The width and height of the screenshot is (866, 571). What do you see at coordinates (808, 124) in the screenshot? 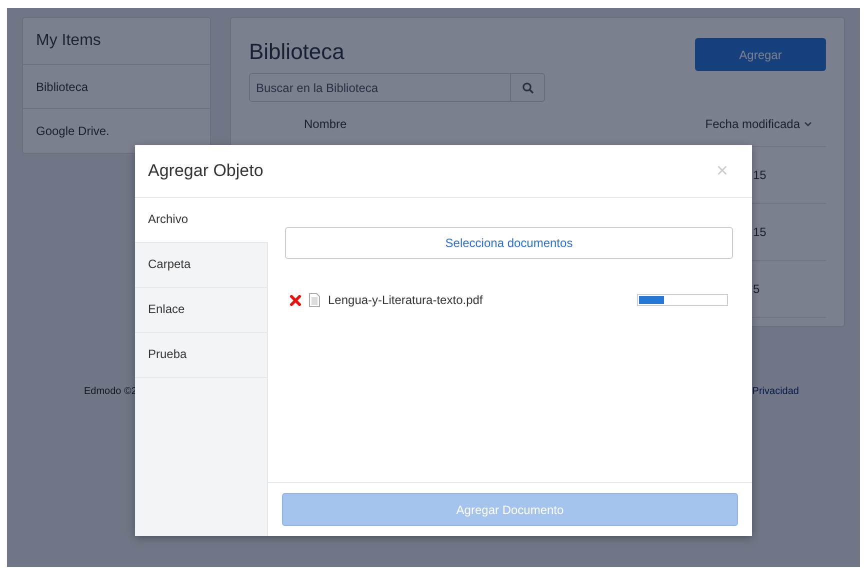
I see `chevron-down-icon` at bounding box center [808, 124].